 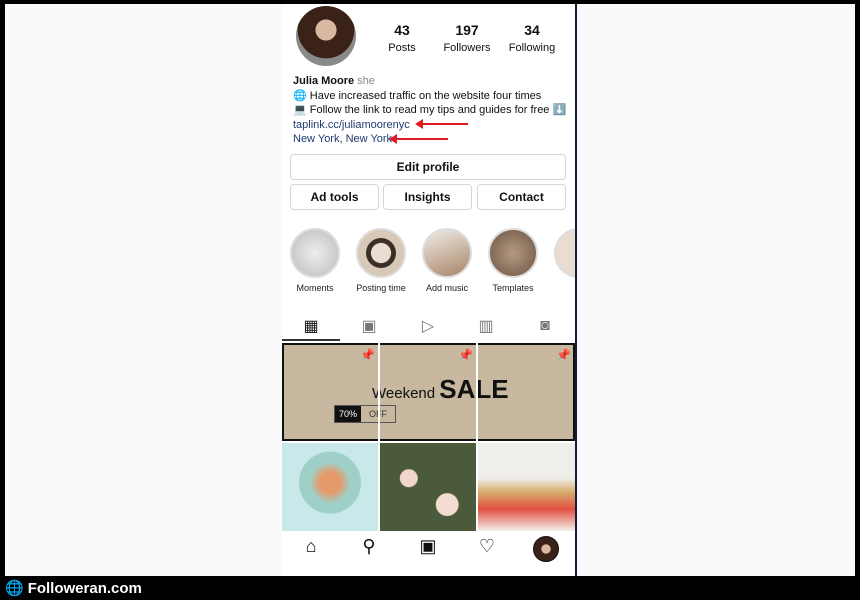 What do you see at coordinates (546, 549) in the screenshot?
I see `profile-avatar-tab` at bounding box center [546, 549].